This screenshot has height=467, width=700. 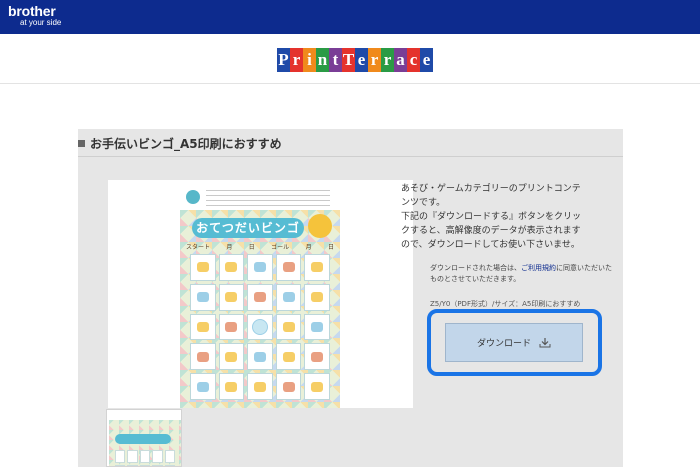 I want to click on logo-letter: a, so click(x=400, y=60).